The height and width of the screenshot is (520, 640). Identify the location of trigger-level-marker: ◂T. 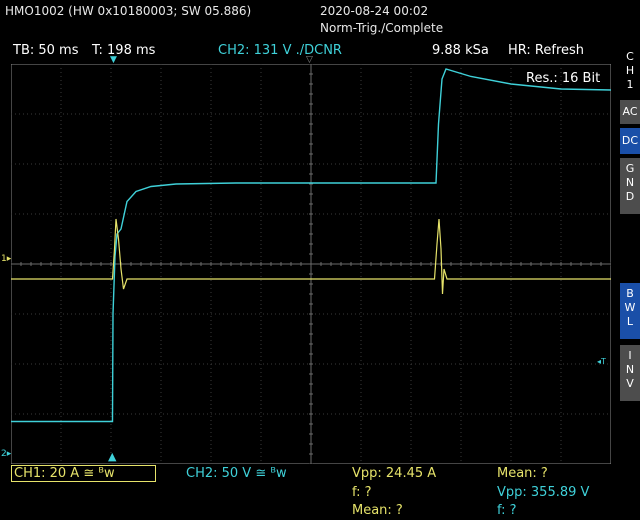
(601, 361).